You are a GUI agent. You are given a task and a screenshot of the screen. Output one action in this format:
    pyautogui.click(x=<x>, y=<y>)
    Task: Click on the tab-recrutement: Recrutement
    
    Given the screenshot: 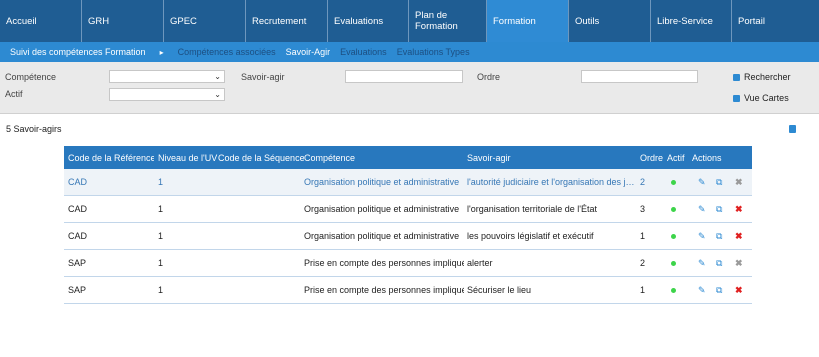 What is the action you would take?
    pyautogui.click(x=287, y=21)
    